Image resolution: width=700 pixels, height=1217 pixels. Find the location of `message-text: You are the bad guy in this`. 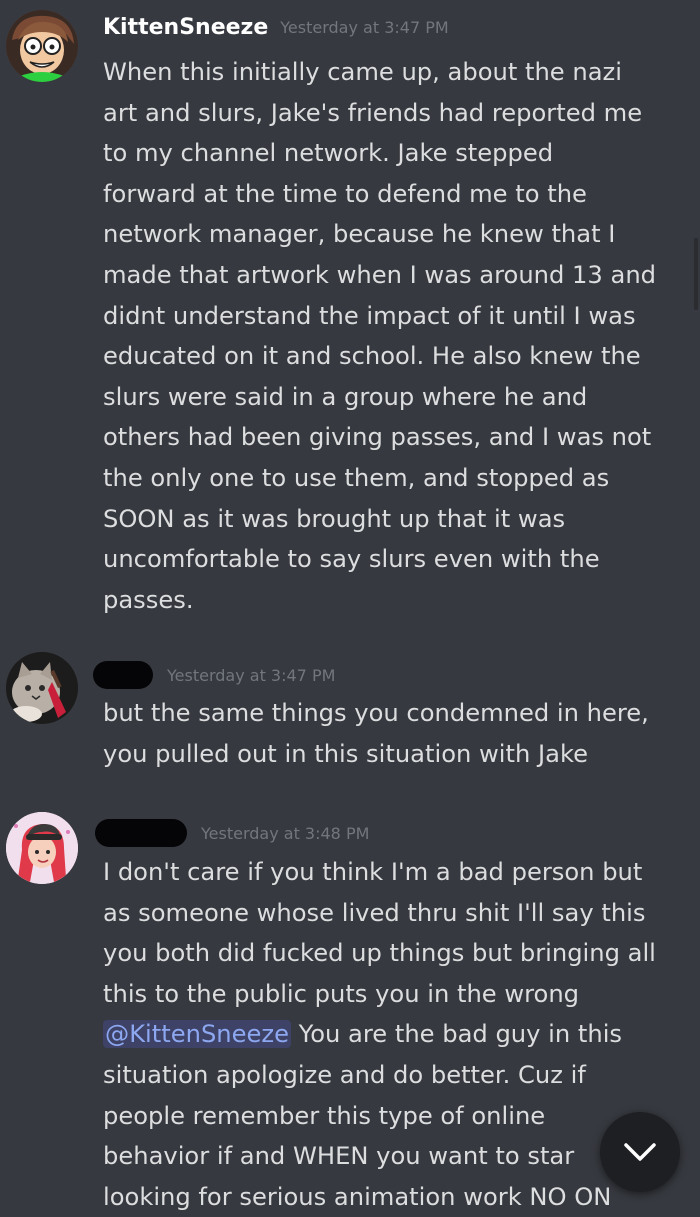

message-text: You are the bad guy in this is located at coordinates (456, 1034).